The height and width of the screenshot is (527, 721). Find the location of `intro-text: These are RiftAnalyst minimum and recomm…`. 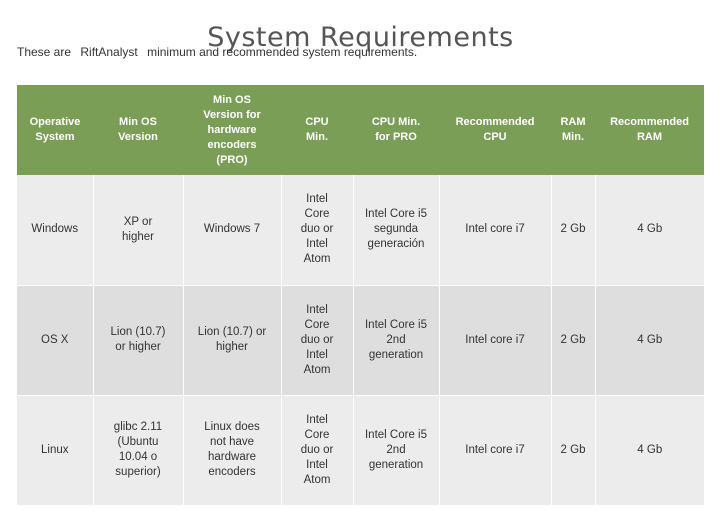

intro-text: These are RiftAnalyst minimum and recomm… is located at coordinates (217, 52).